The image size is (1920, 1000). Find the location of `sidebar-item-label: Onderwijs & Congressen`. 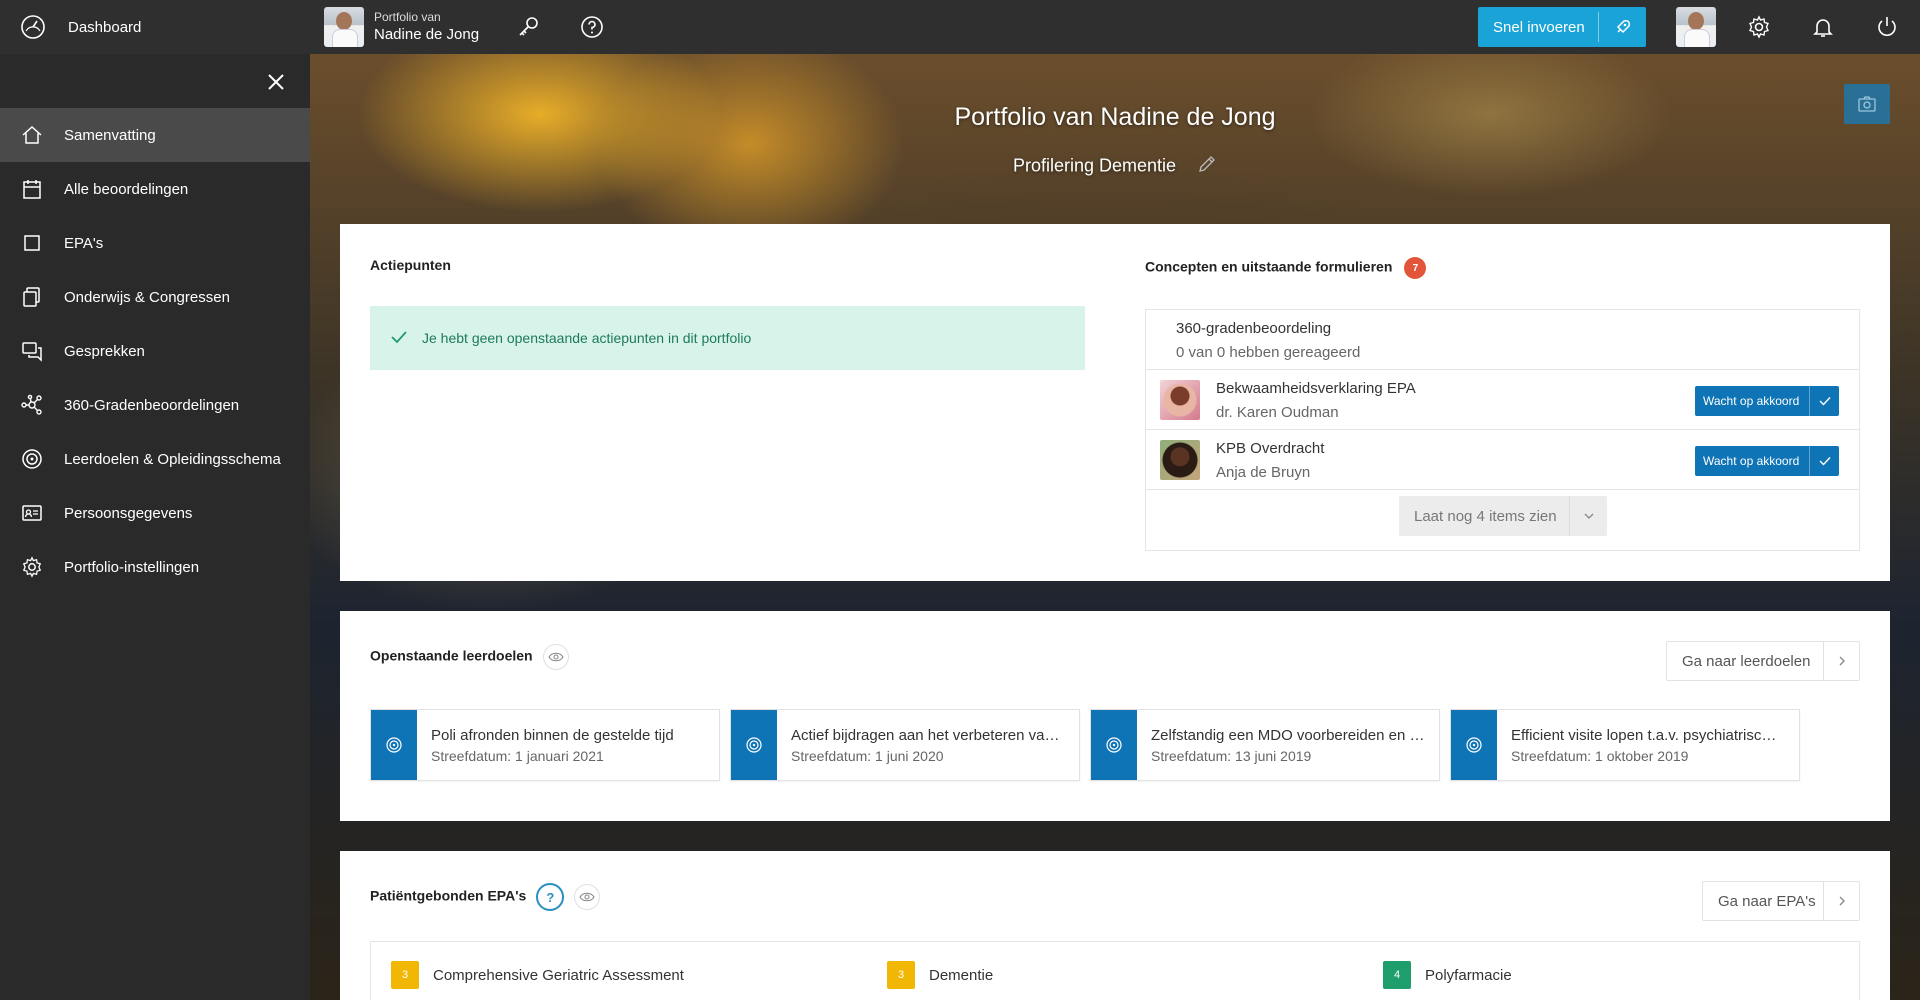

sidebar-item-label: Onderwijs & Congressen is located at coordinates (147, 297).